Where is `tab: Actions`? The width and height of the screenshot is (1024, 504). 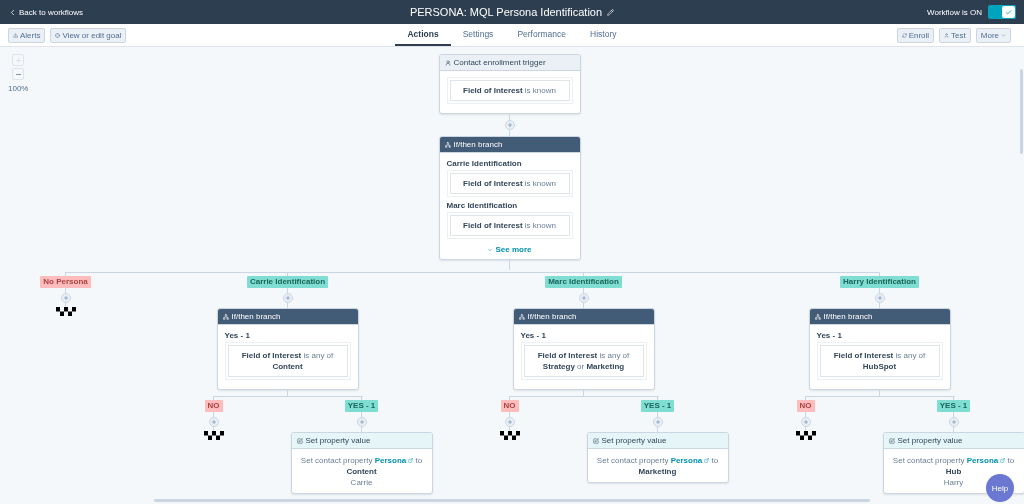 tab: Actions is located at coordinates (423, 35).